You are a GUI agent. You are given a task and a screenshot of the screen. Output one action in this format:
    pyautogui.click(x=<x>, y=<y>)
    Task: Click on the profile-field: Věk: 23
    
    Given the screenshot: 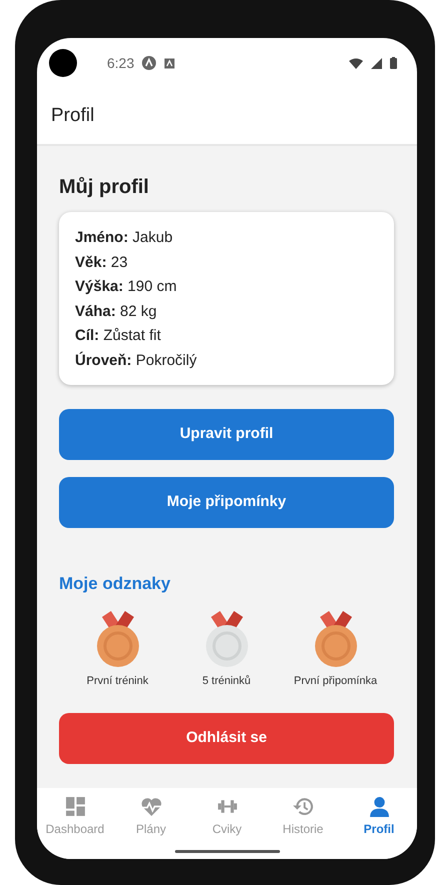 What is the action you would take?
    pyautogui.click(x=226, y=262)
    